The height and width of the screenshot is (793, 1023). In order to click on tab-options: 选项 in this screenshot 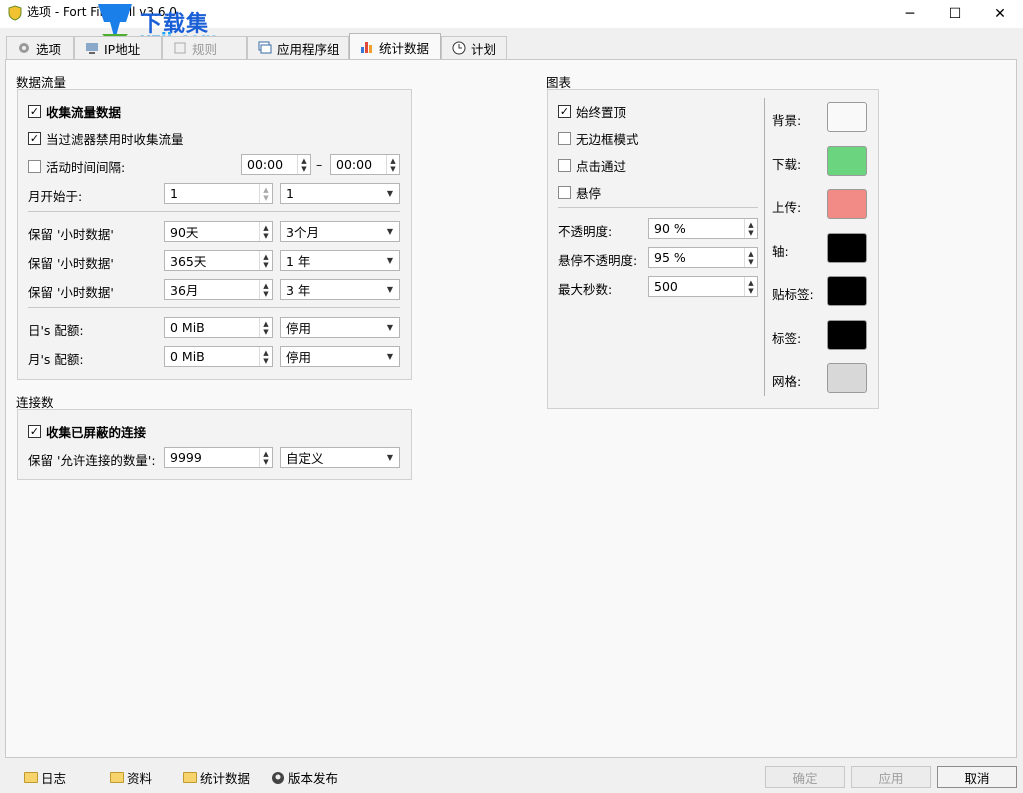, I will do `click(40, 47)`.